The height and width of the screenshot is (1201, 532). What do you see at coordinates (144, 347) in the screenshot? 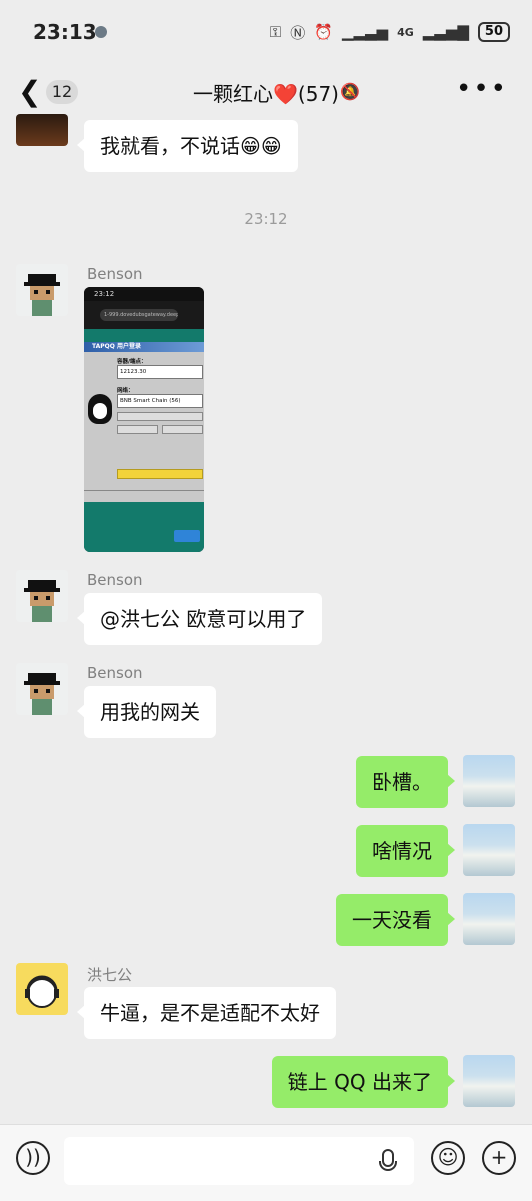
I see `screenshot-title: TAPQQ 用户登录` at bounding box center [144, 347].